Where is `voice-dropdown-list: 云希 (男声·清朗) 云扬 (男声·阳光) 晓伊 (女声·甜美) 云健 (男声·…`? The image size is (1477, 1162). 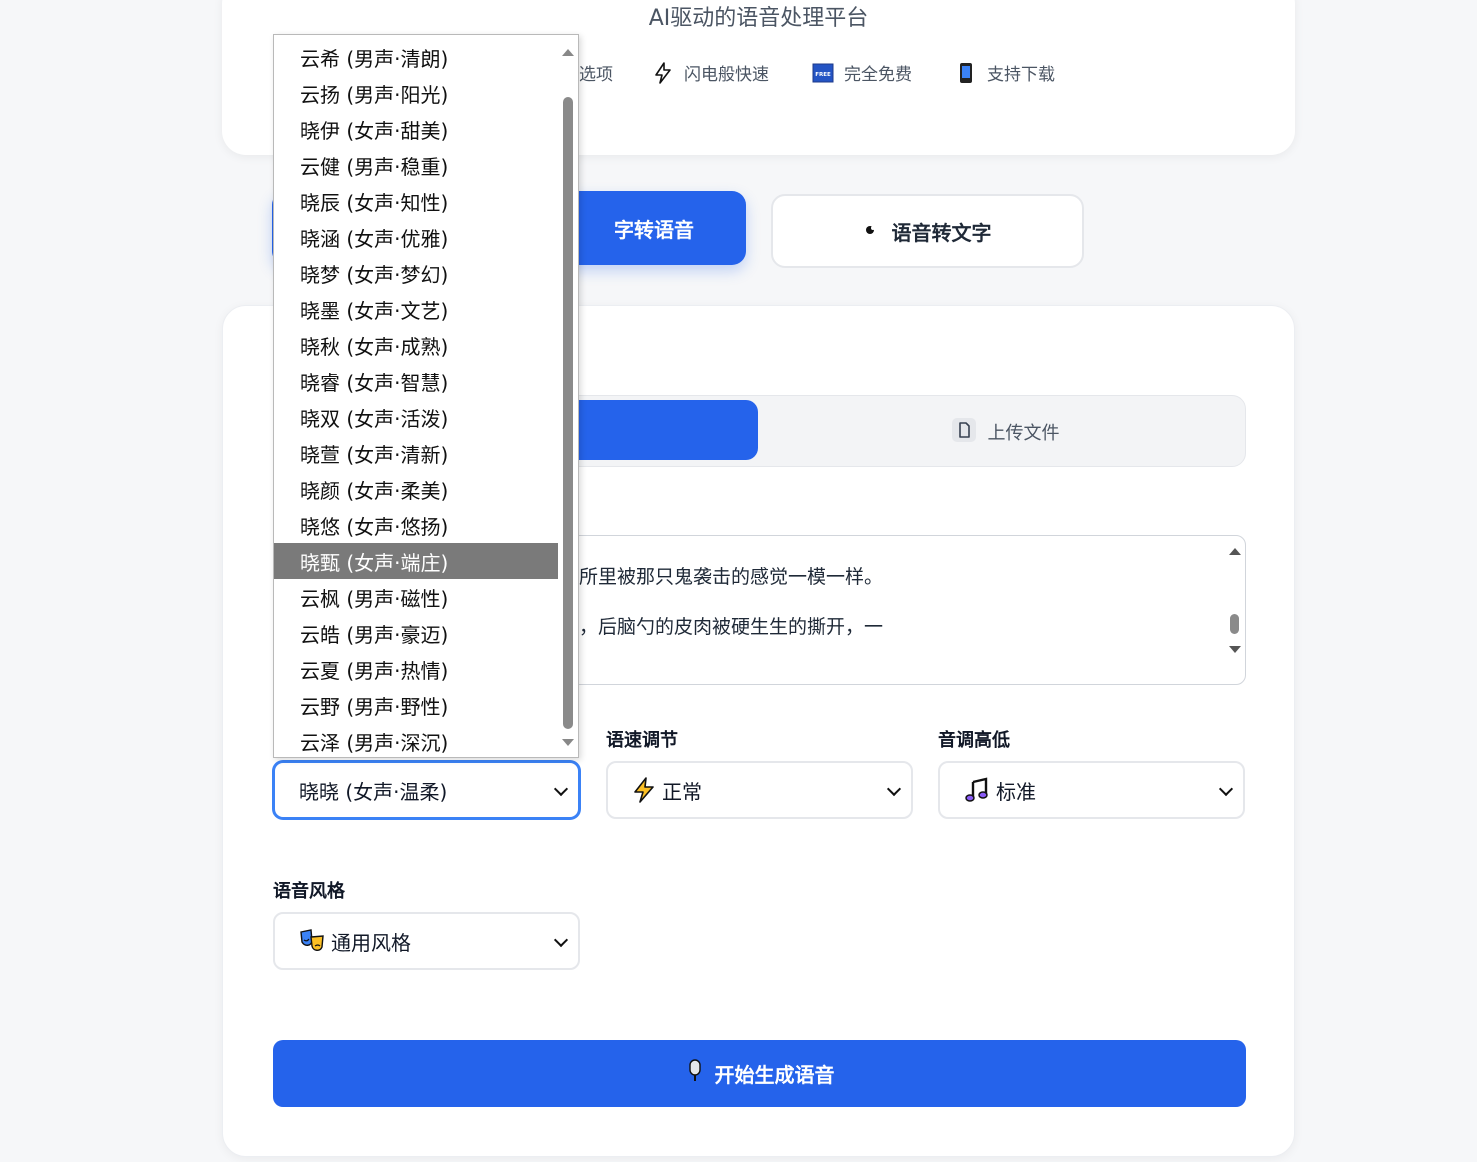
voice-dropdown-list: 云希 (男声·清朗) 云扬 (男声·阳光) 晓伊 (女声·甜美) 云健 (男声·… is located at coordinates (426, 396).